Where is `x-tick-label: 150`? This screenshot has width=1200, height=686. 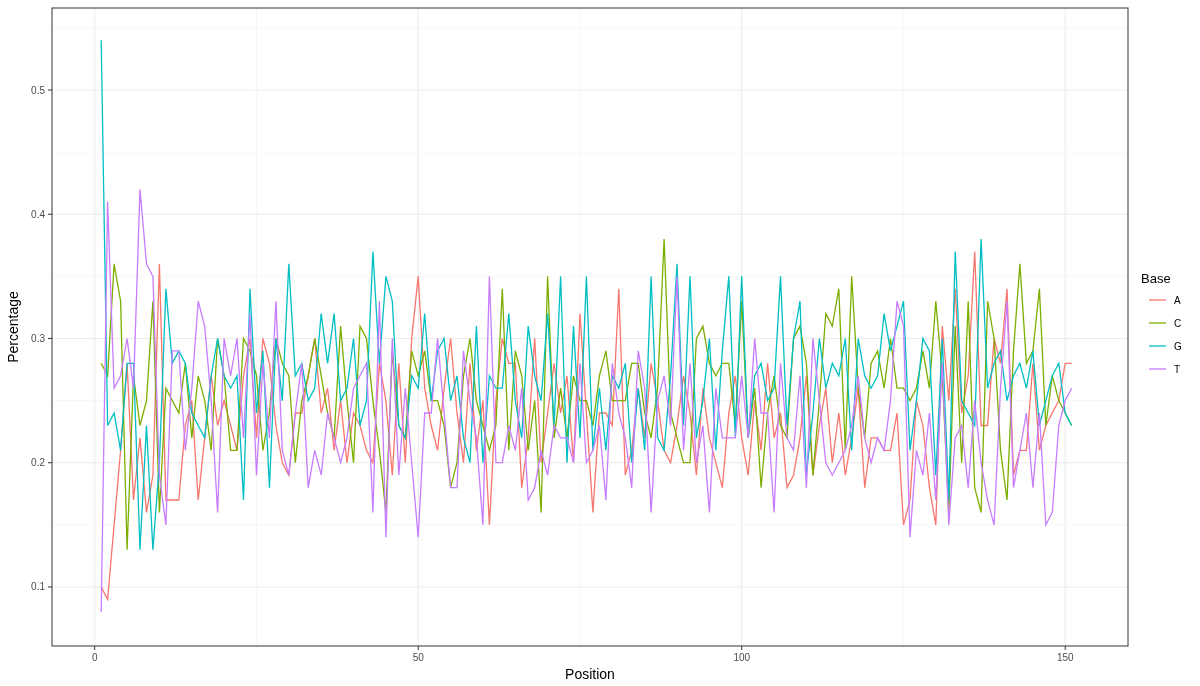
x-tick-label: 150 is located at coordinates (1065, 657).